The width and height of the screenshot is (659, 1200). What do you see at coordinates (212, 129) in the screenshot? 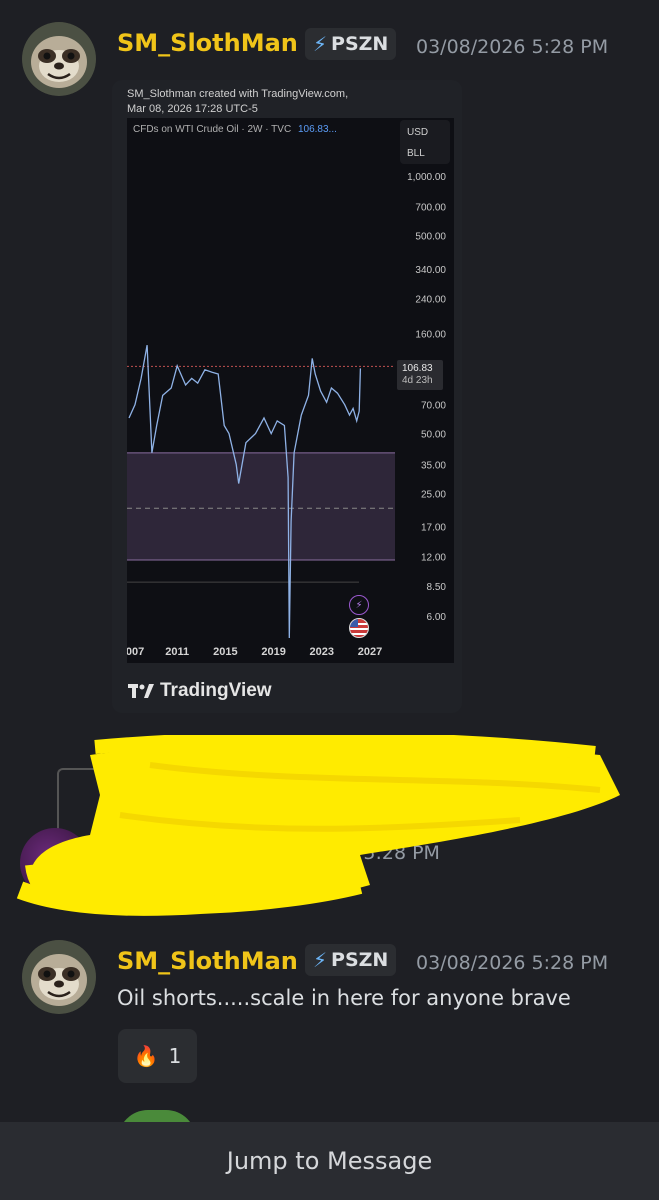
I see `symbol-label: CFDs on WTI Crude Oil · 2W · TVC` at bounding box center [212, 129].